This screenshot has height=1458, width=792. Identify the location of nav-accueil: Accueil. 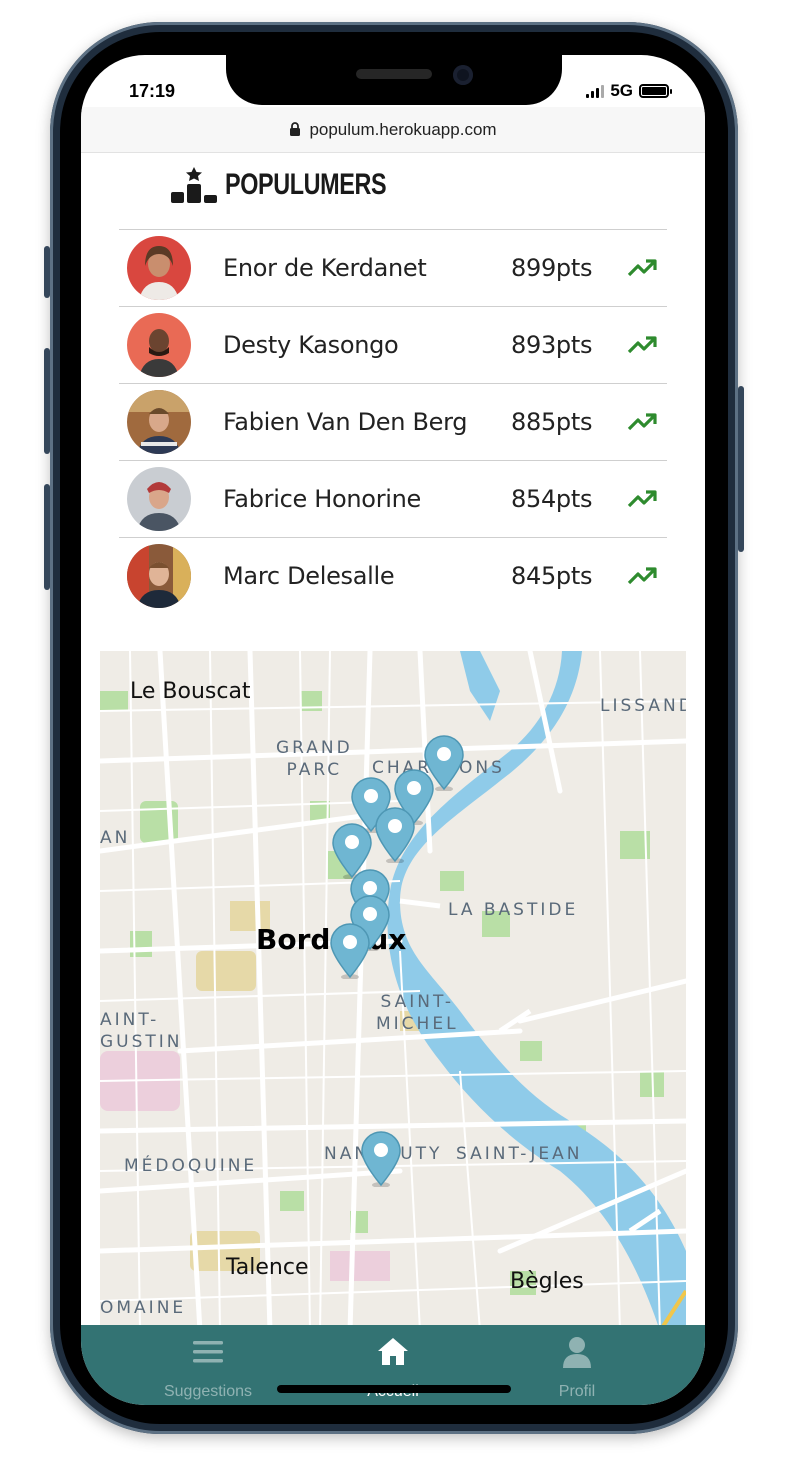
(393, 1365).